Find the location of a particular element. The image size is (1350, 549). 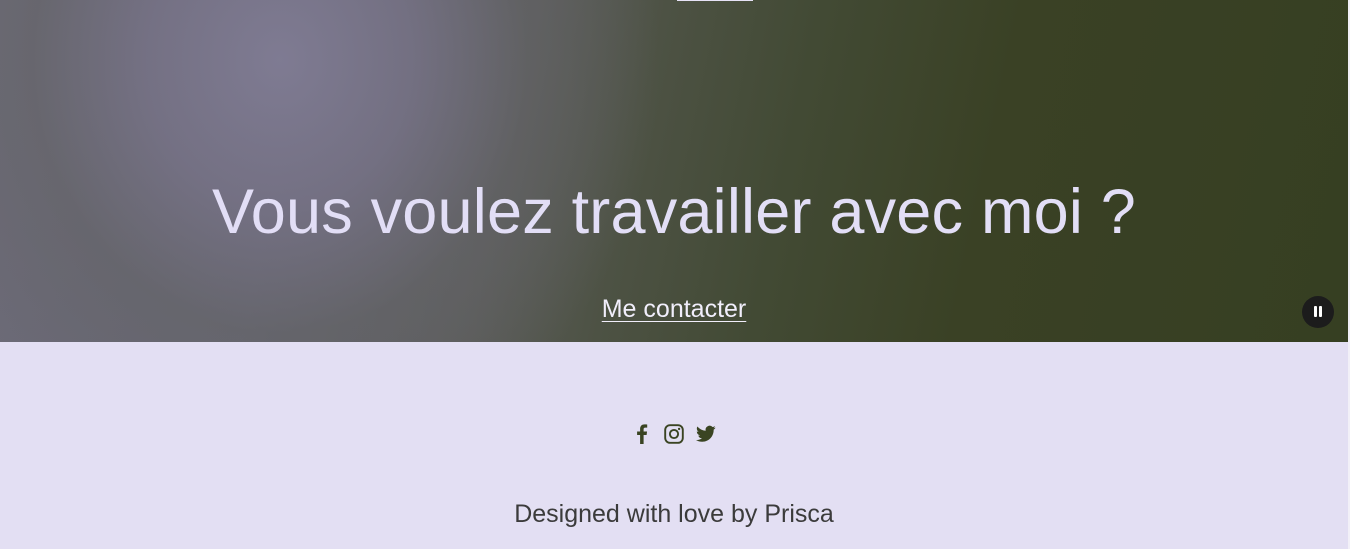

video-pause-button is located at coordinates (1318, 312).